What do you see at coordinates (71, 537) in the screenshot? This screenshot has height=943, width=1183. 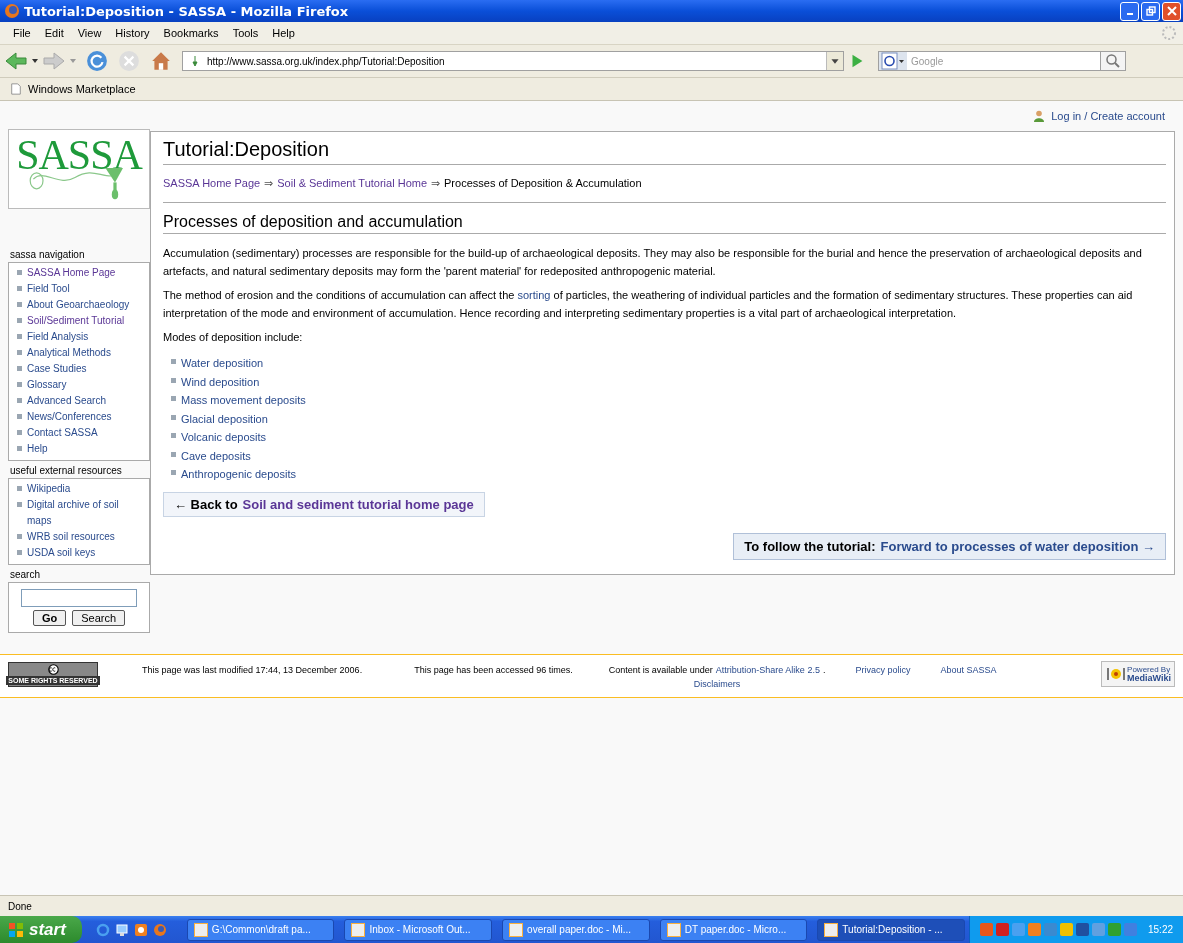 I see `sidebar-link: WRB soil resources` at bounding box center [71, 537].